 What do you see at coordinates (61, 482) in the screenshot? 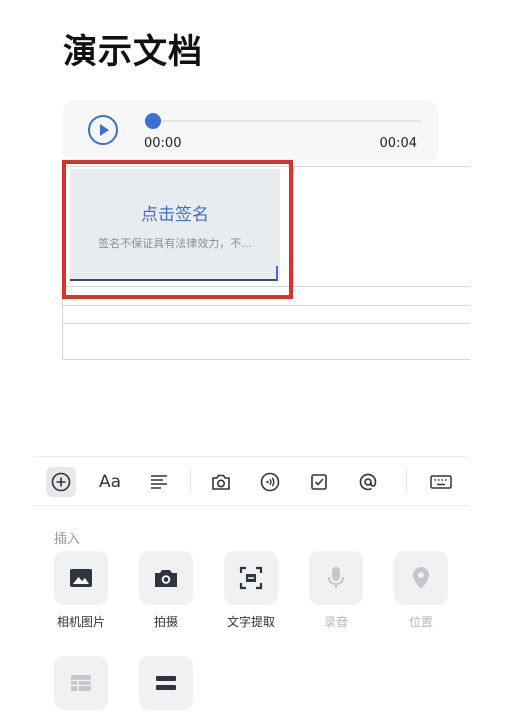
I see `plus-icon` at bounding box center [61, 482].